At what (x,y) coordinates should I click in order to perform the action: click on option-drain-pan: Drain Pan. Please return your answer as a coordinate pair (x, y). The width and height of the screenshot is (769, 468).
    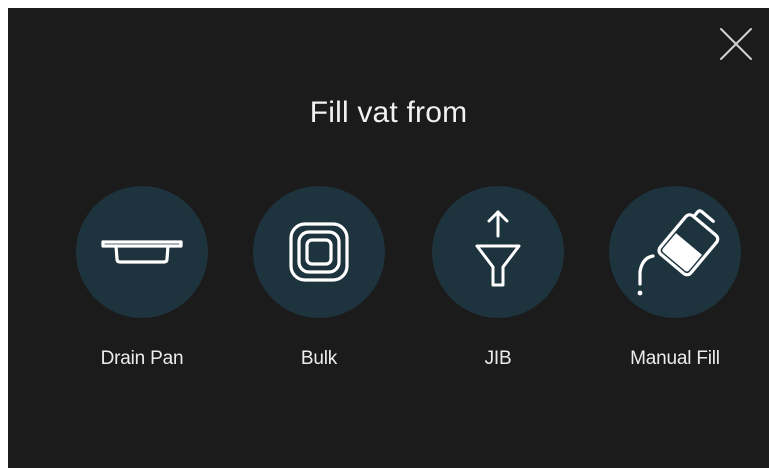
    Looking at the image, I should click on (142, 281).